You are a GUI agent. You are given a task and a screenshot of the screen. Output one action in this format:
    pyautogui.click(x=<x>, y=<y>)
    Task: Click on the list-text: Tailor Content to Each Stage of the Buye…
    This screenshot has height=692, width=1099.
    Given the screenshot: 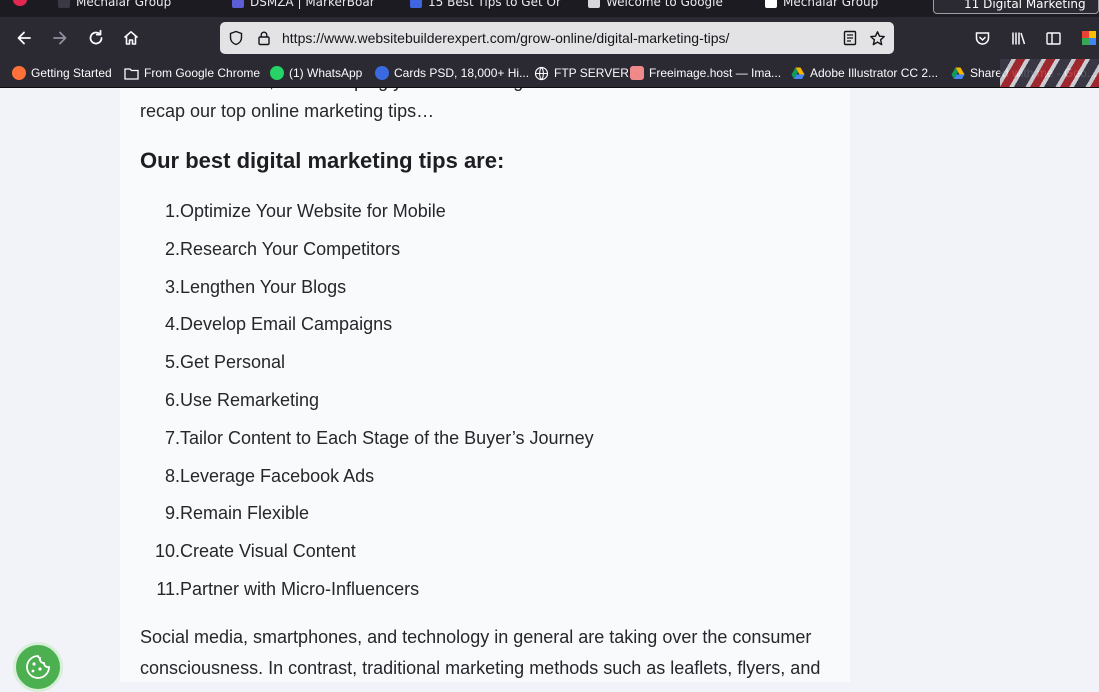 What is the action you would take?
    pyautogui.click(x=387, y=437)
    